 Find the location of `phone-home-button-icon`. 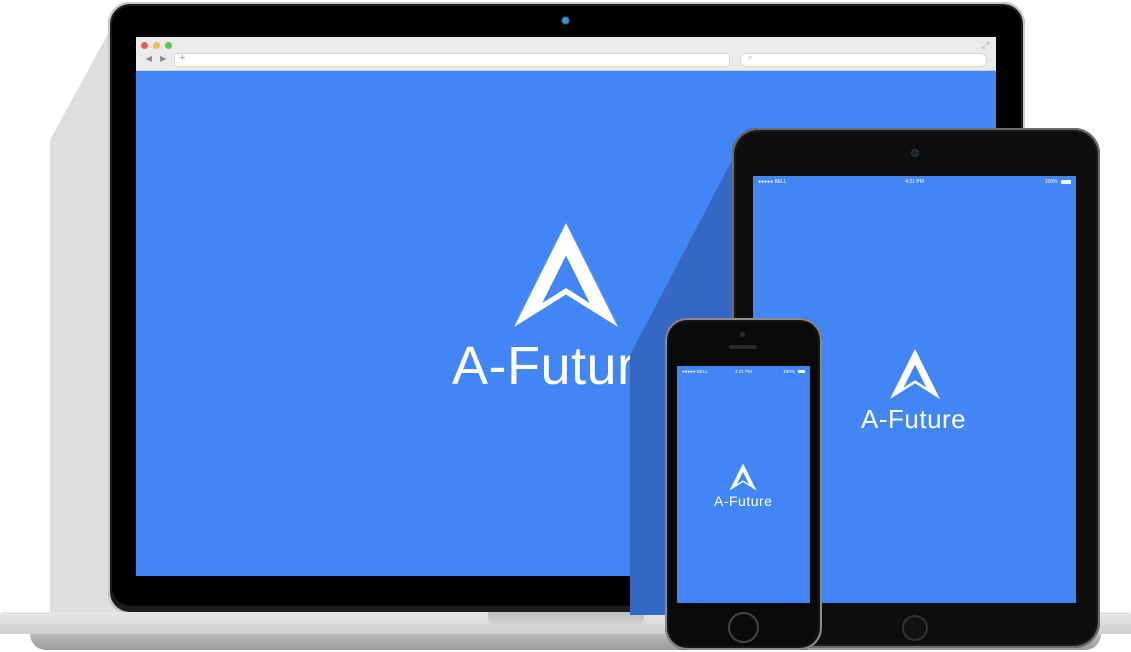

phone-home-button-icon is located at coordinates (743, 627).